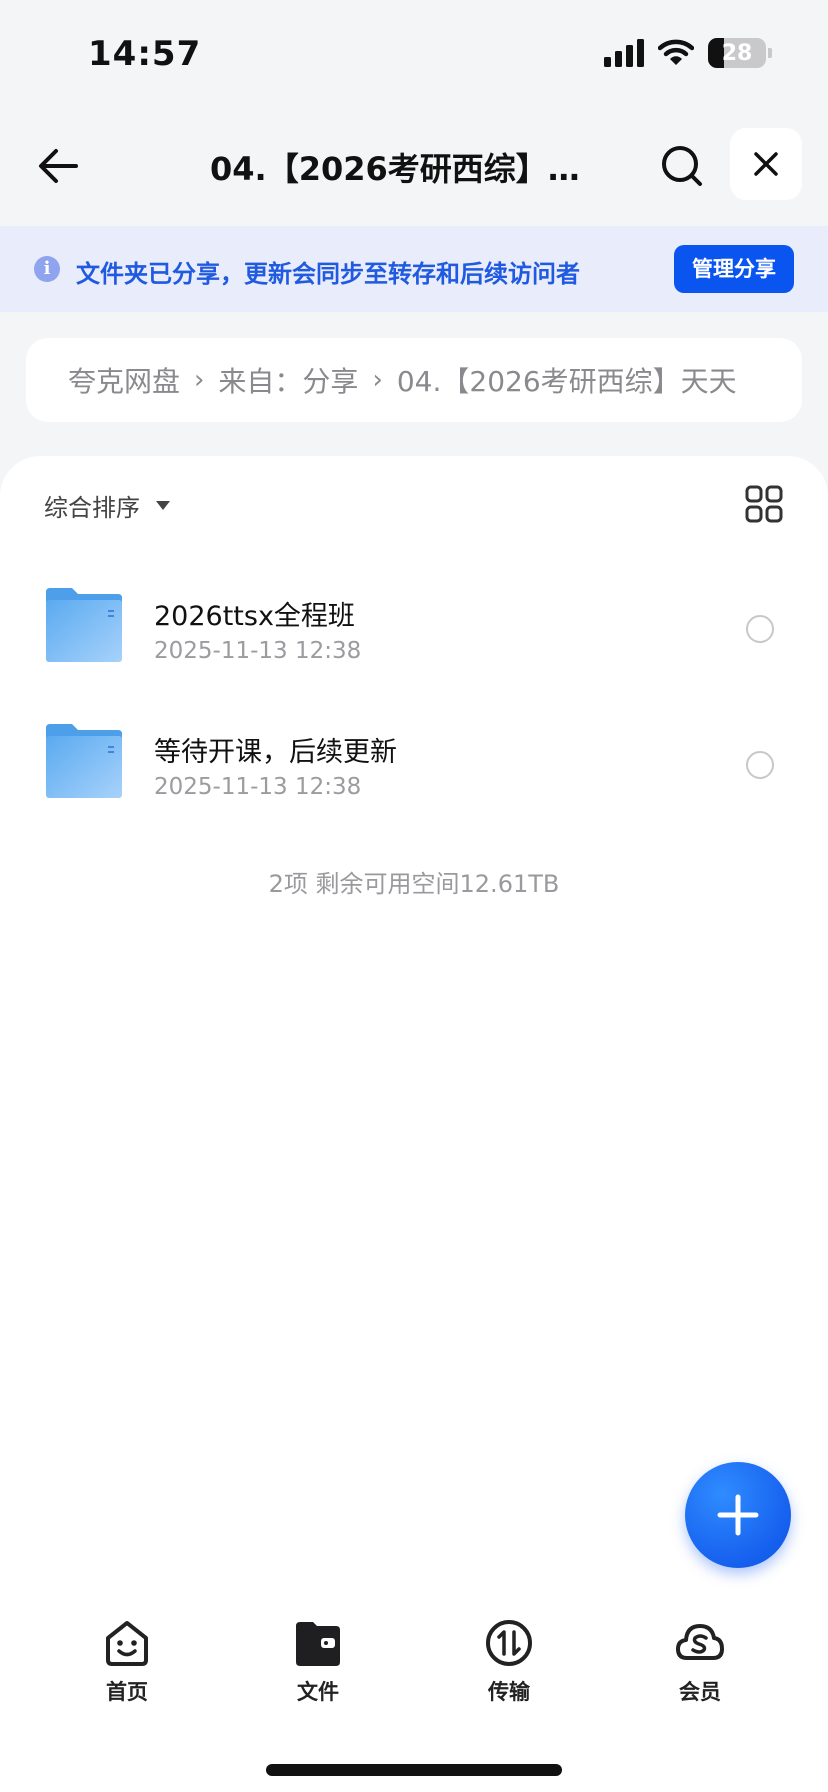 This screenshot has width=828, height=1792. What do you see at coordinates (509, 1643) in the screenshot?
I see `transfer-icon` at bounding box center [509, 1643].